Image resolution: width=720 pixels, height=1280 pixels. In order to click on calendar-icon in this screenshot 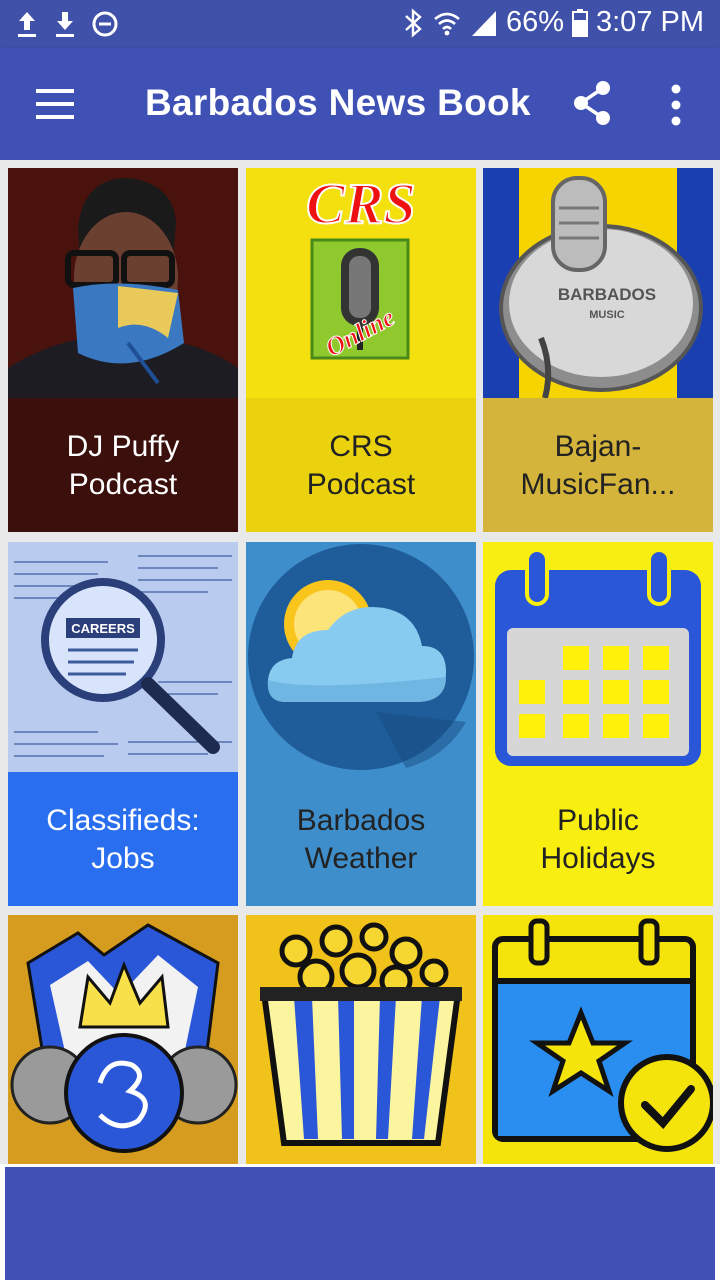, I will do `click(598, 657)`.